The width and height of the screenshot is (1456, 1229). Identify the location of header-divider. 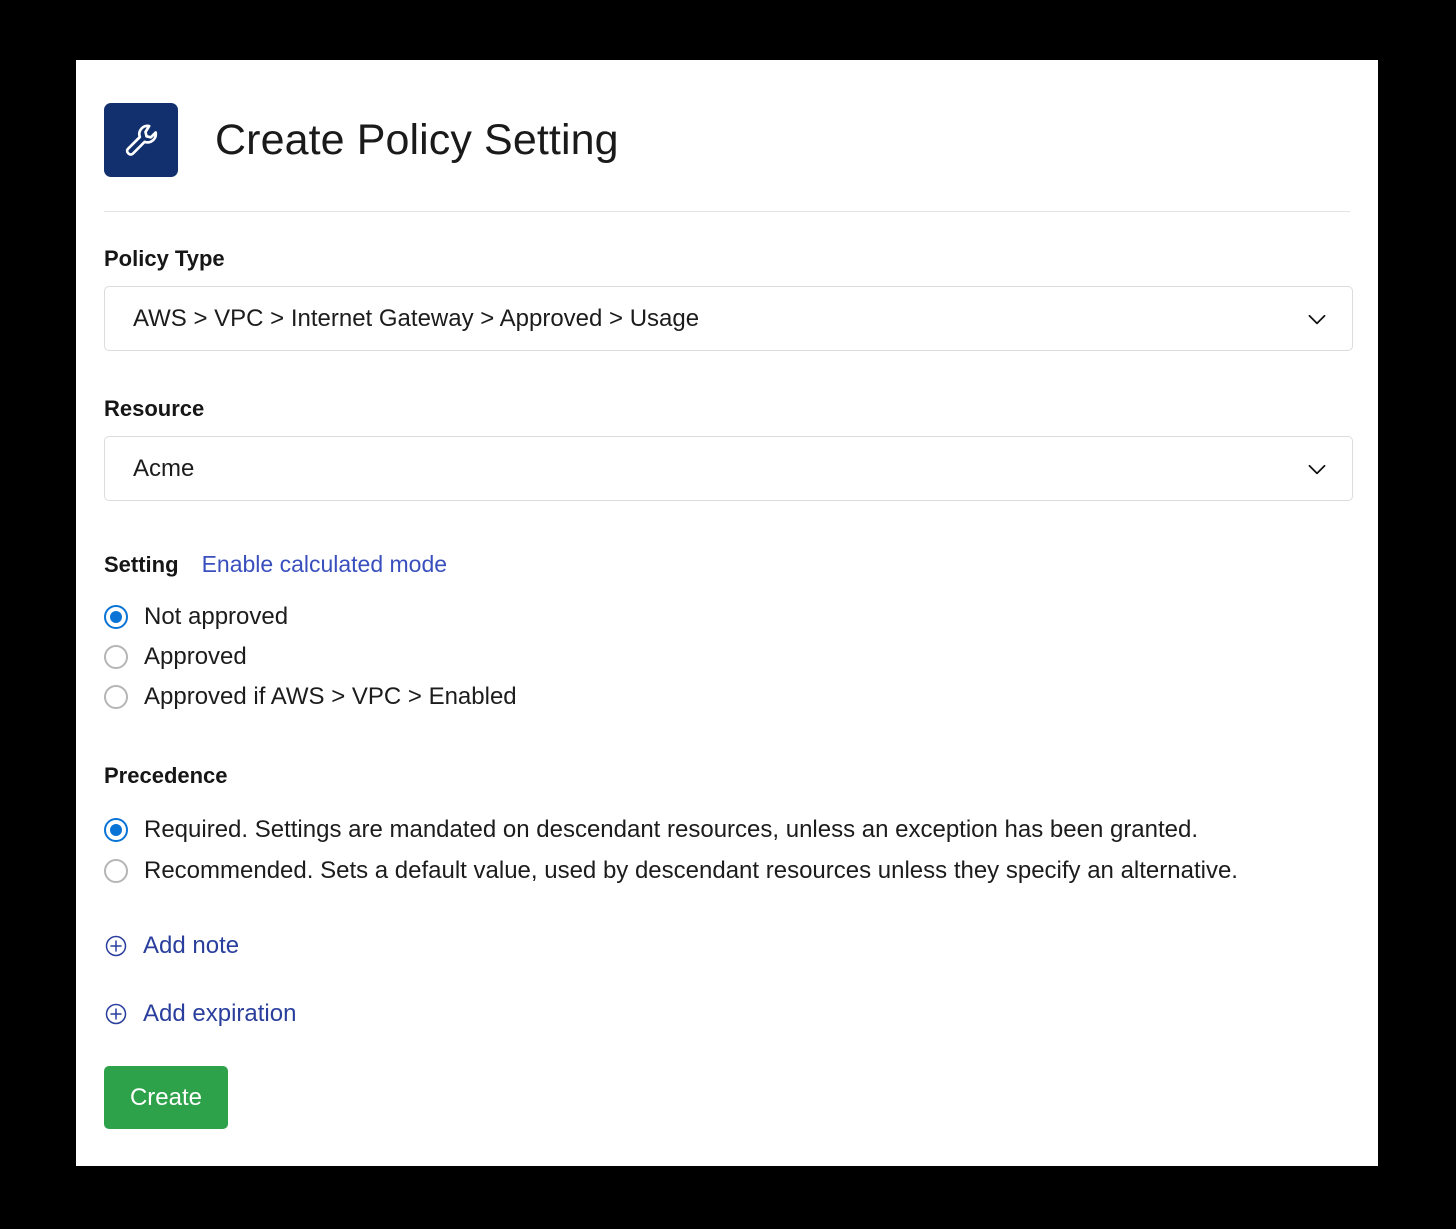
(727, 211).